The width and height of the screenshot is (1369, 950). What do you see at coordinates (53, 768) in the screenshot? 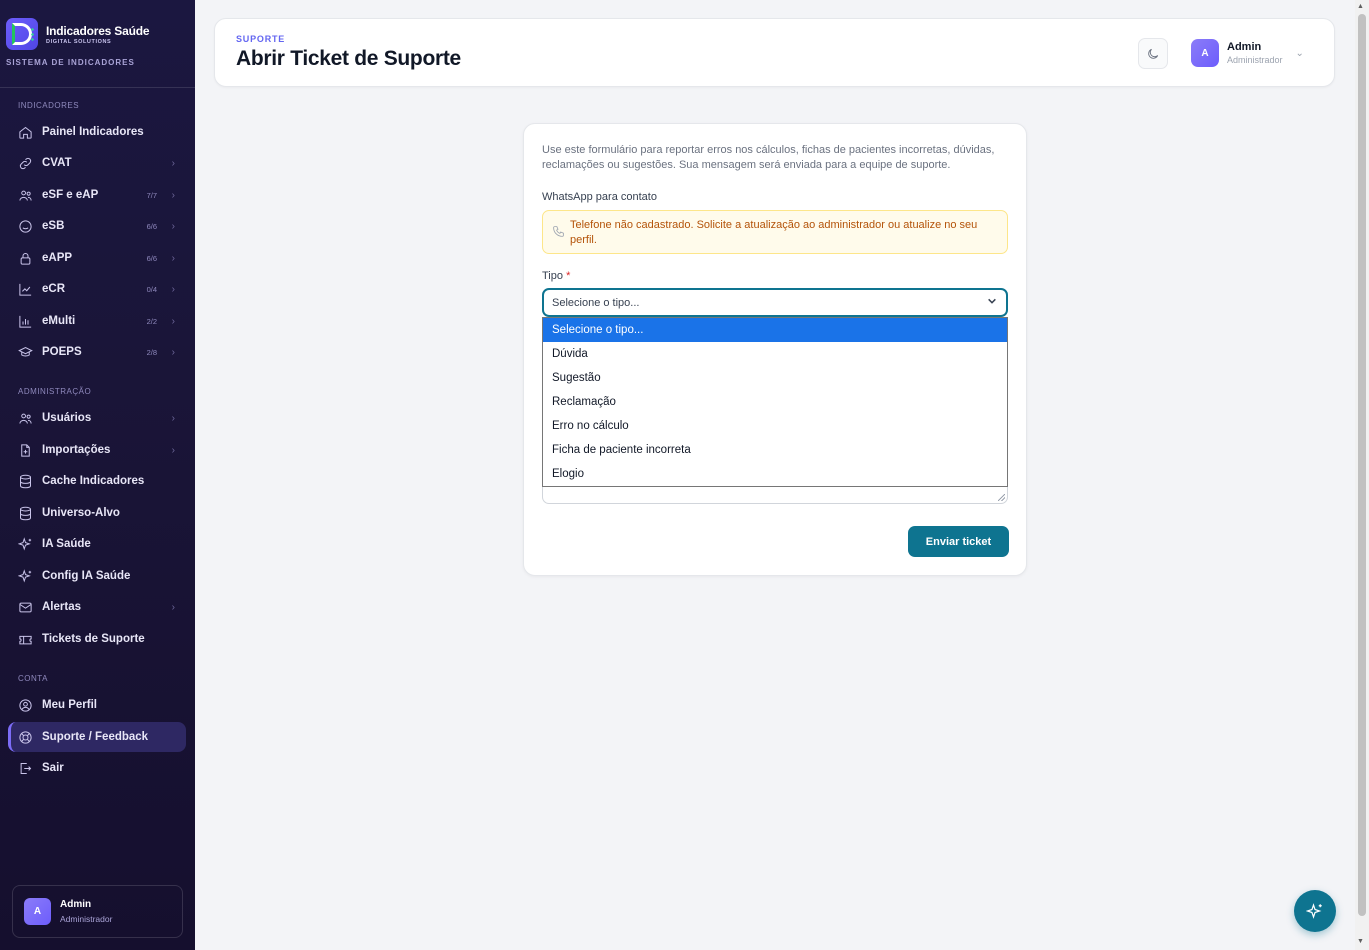
I see `sidebar-item-label: Sair` at bounding box center [53, 768].